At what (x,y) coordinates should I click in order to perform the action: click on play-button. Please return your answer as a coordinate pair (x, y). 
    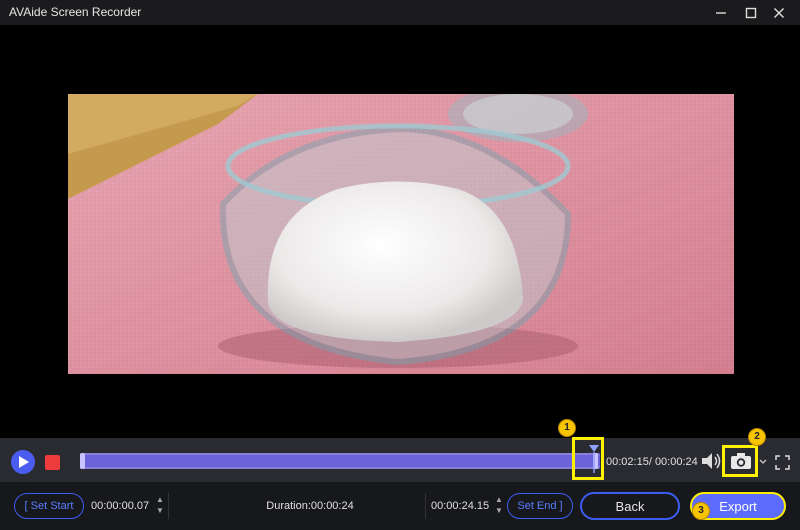
    Looking at the image, I should click on (23, 462).